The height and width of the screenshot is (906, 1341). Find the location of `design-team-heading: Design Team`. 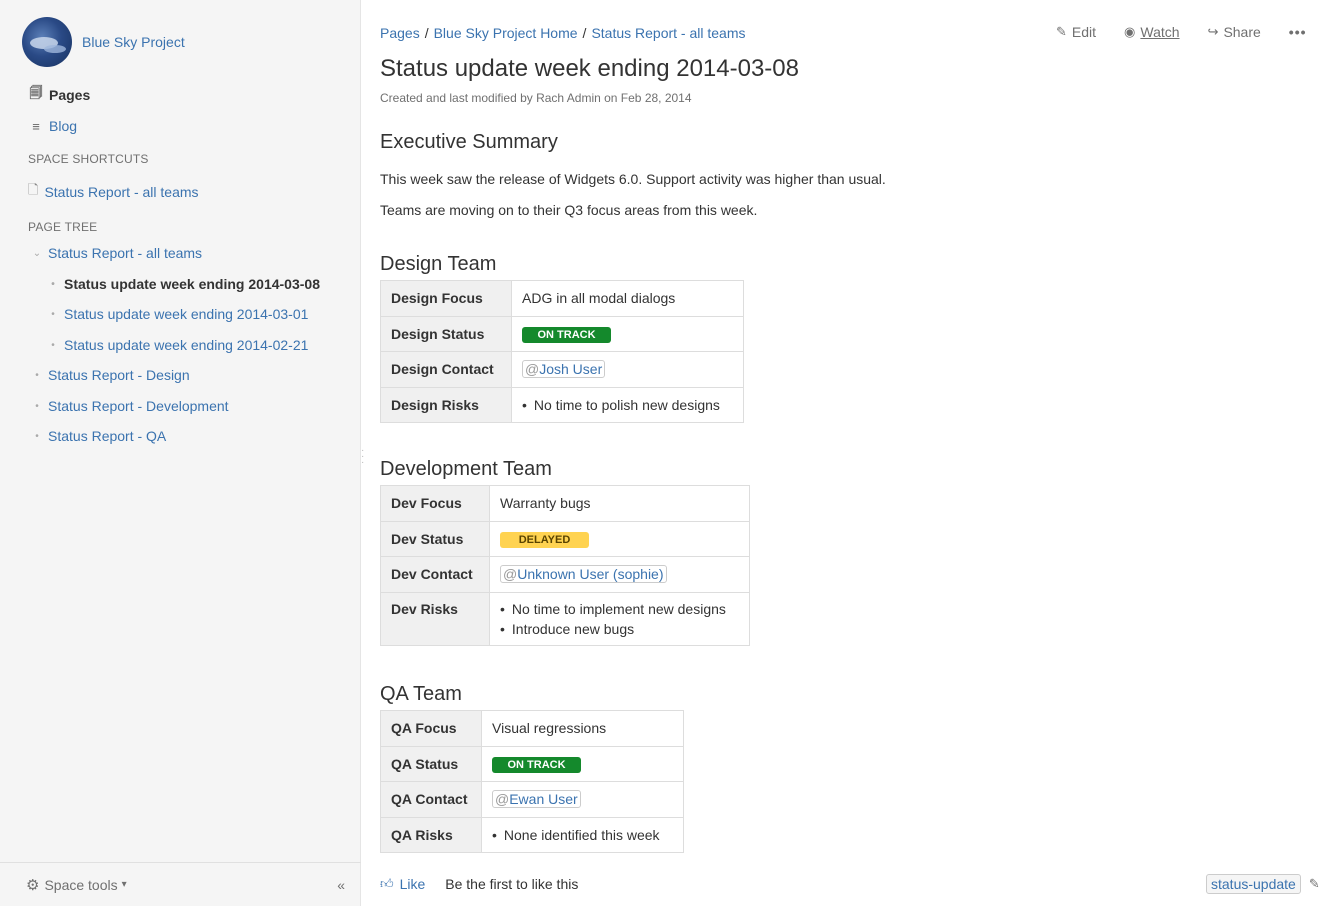

design-team-heading: Design Team is located at coordinates (438, 264).